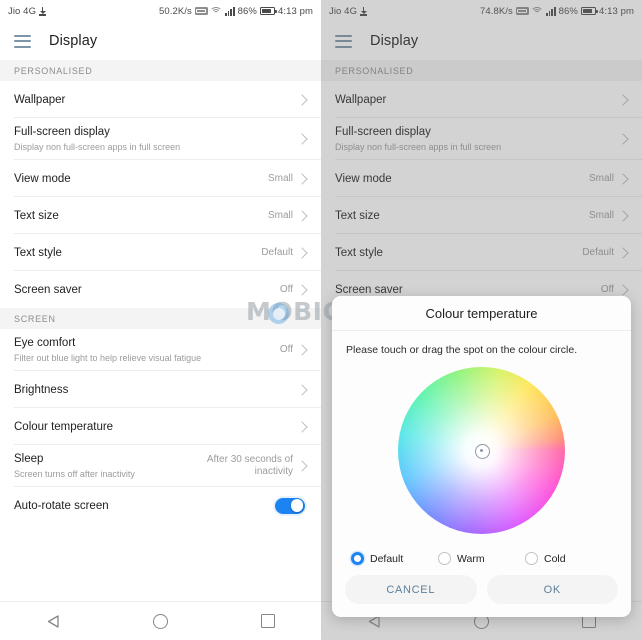 The height and width of the screenshot is (640, 642). I want to click on list-item-title: Text style, so click(38, 252).